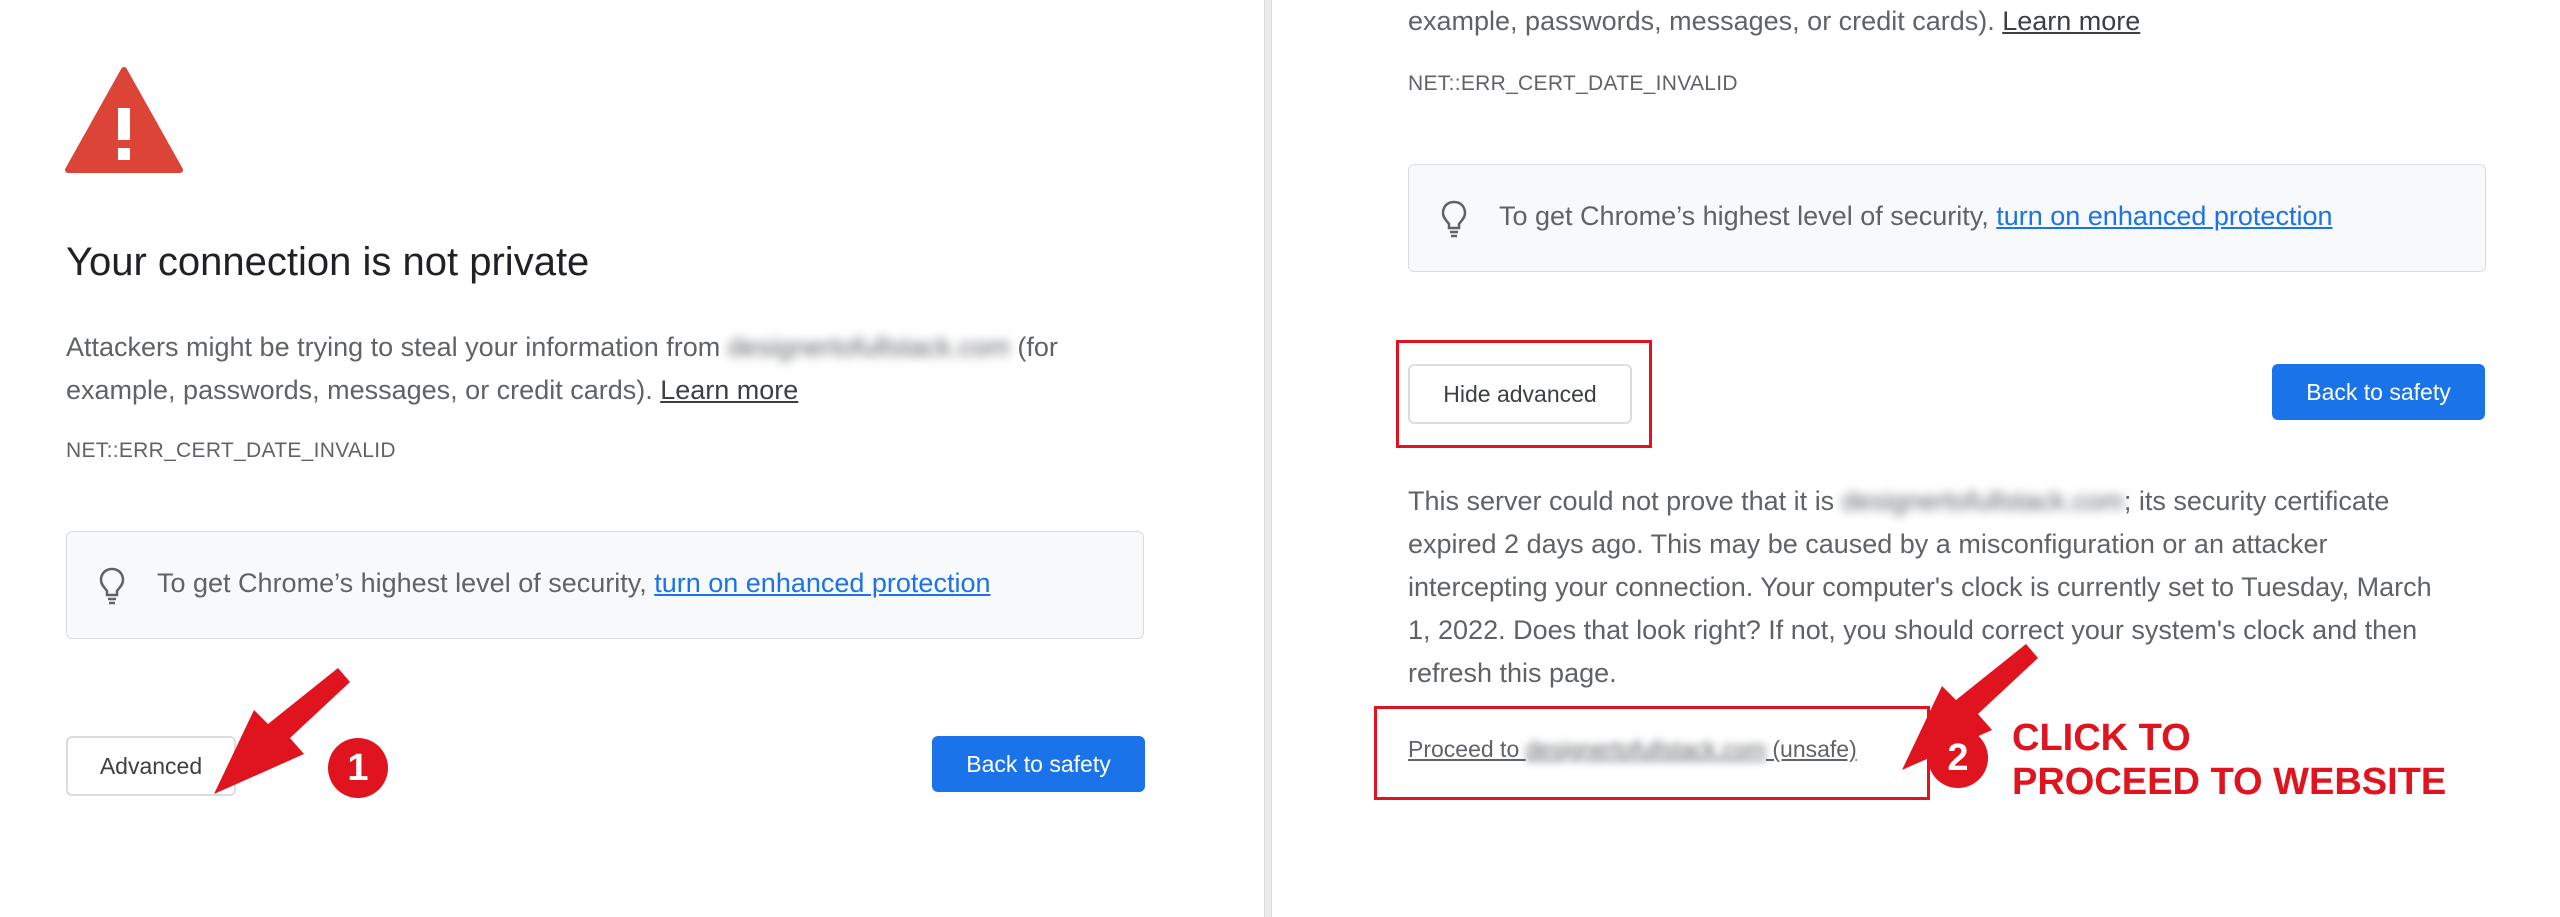  What do you see at coordinates (1520, 394) in the screenshot?
I see `hide-advanced-button: Hide advanced` at bounding box center [1520, 394].